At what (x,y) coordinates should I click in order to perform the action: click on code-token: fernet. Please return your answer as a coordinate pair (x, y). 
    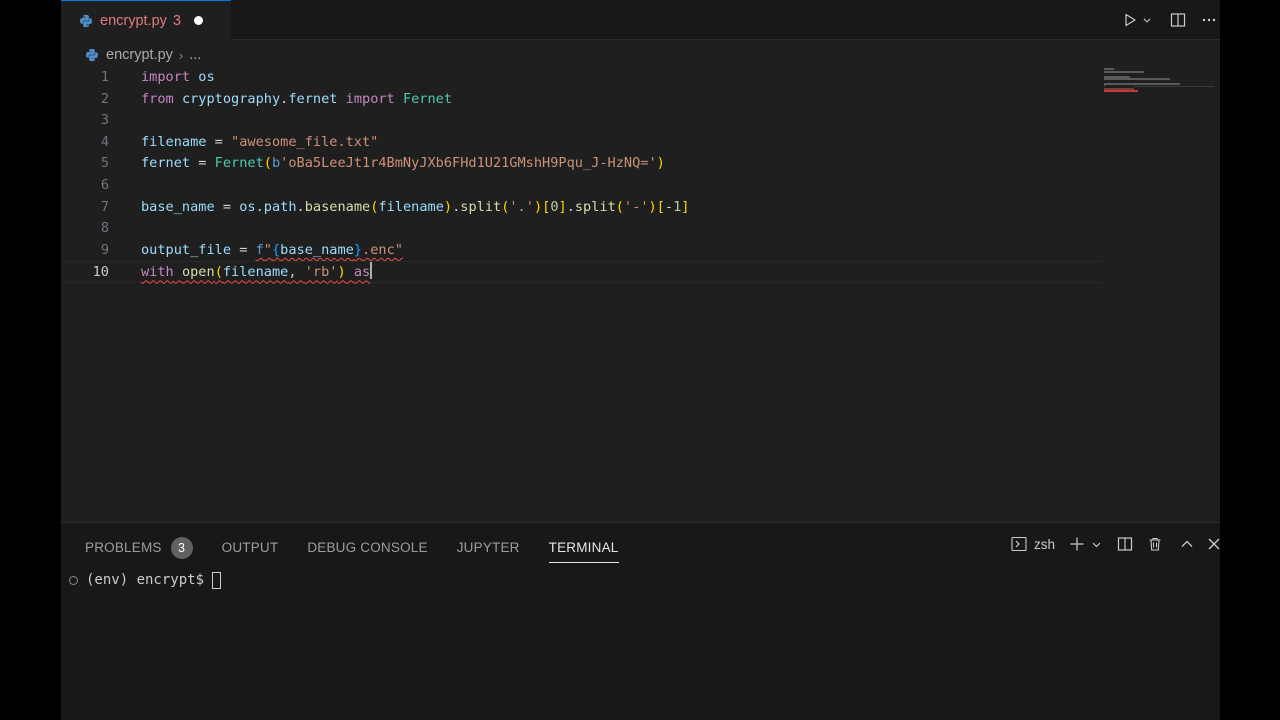
    Looking at the image, I should click on (166, 163).